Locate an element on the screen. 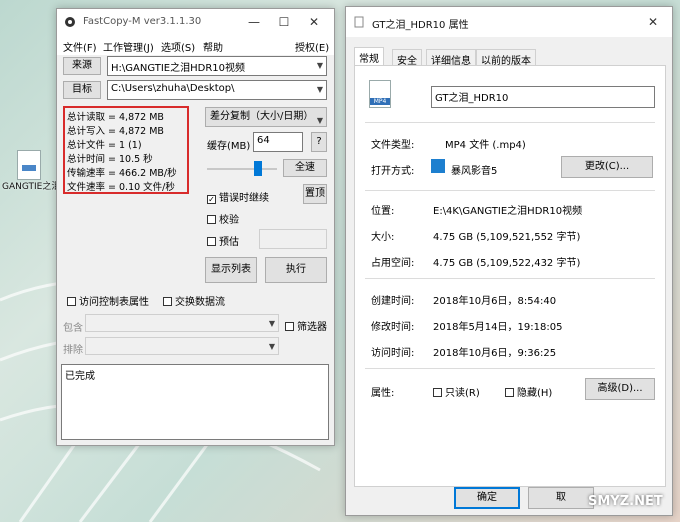 The height and width of the screenshot is (522, 680). watermark-text: SMYZ.NET is located at coordinates (625, 501).